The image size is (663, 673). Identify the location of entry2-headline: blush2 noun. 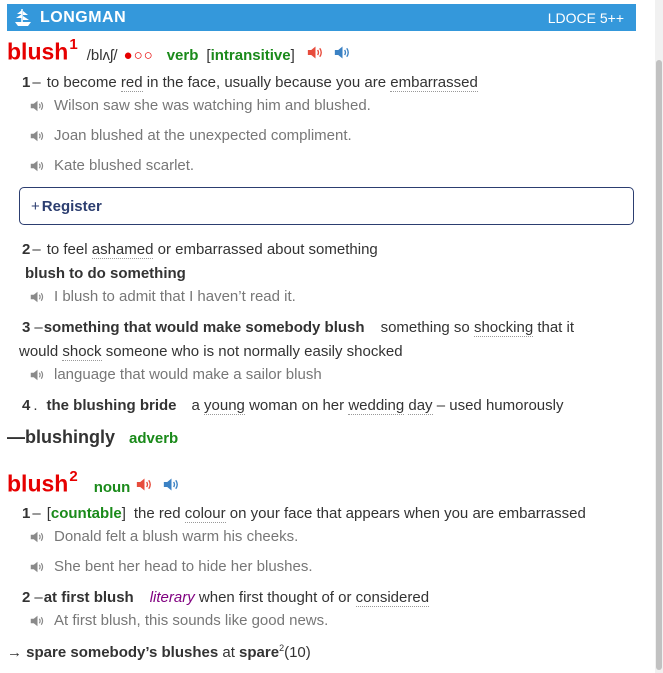
(93, 483).